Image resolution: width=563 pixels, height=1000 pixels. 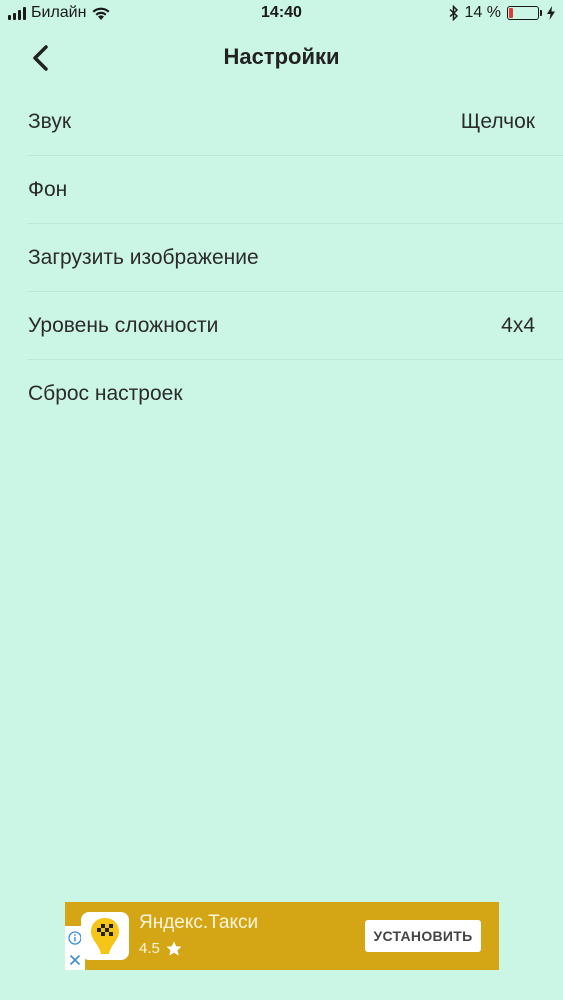 I want to click on page-title: Настройки, so click(x=281, y=56).